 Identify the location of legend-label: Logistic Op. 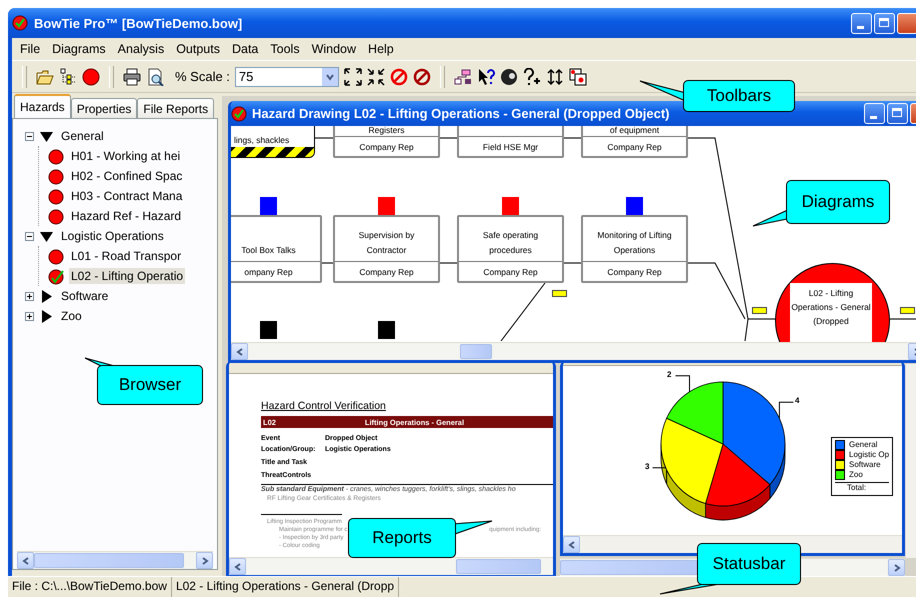
(869, 455).